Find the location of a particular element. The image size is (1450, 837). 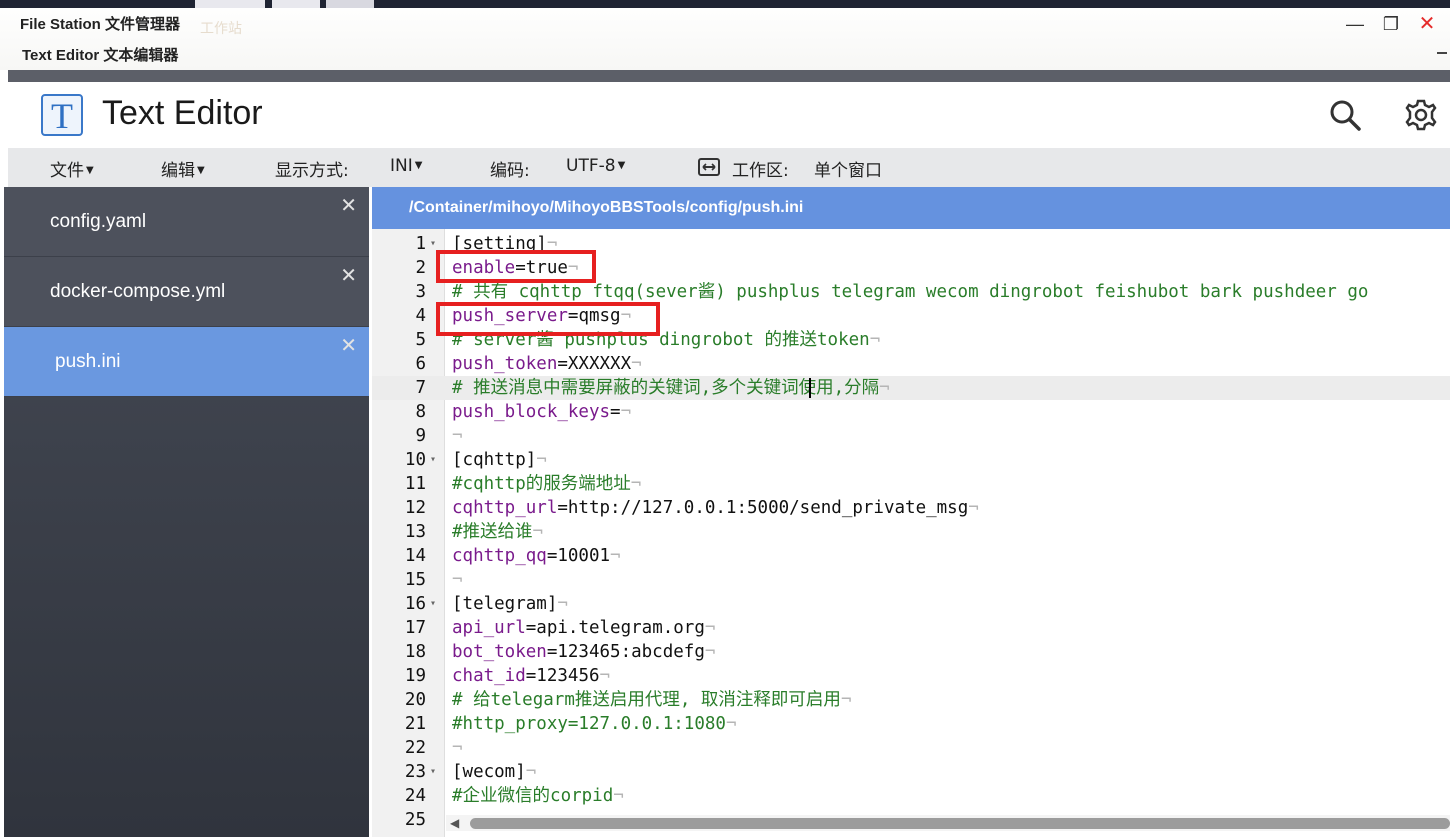

code-line: 13 #推送给谁¬ is located at coordinates (911, 532).